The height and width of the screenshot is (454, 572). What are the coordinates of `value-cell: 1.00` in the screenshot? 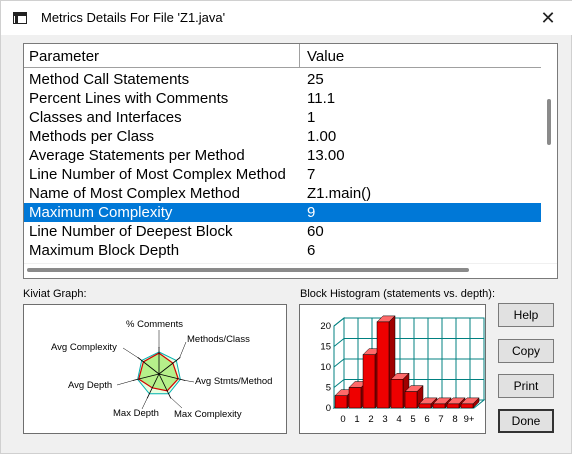 It's located at (322, 136).